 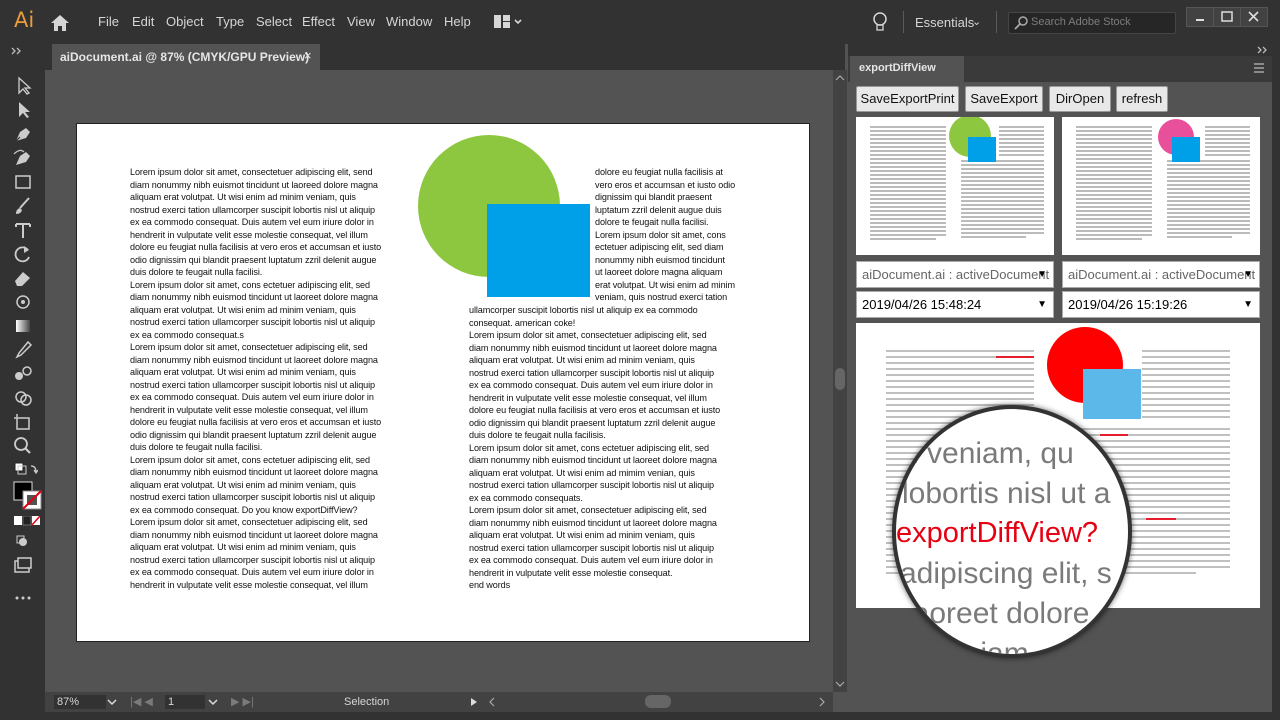 I want to click on search-placeholder: Search Adobe Stock, so click(x=1081, y=22).